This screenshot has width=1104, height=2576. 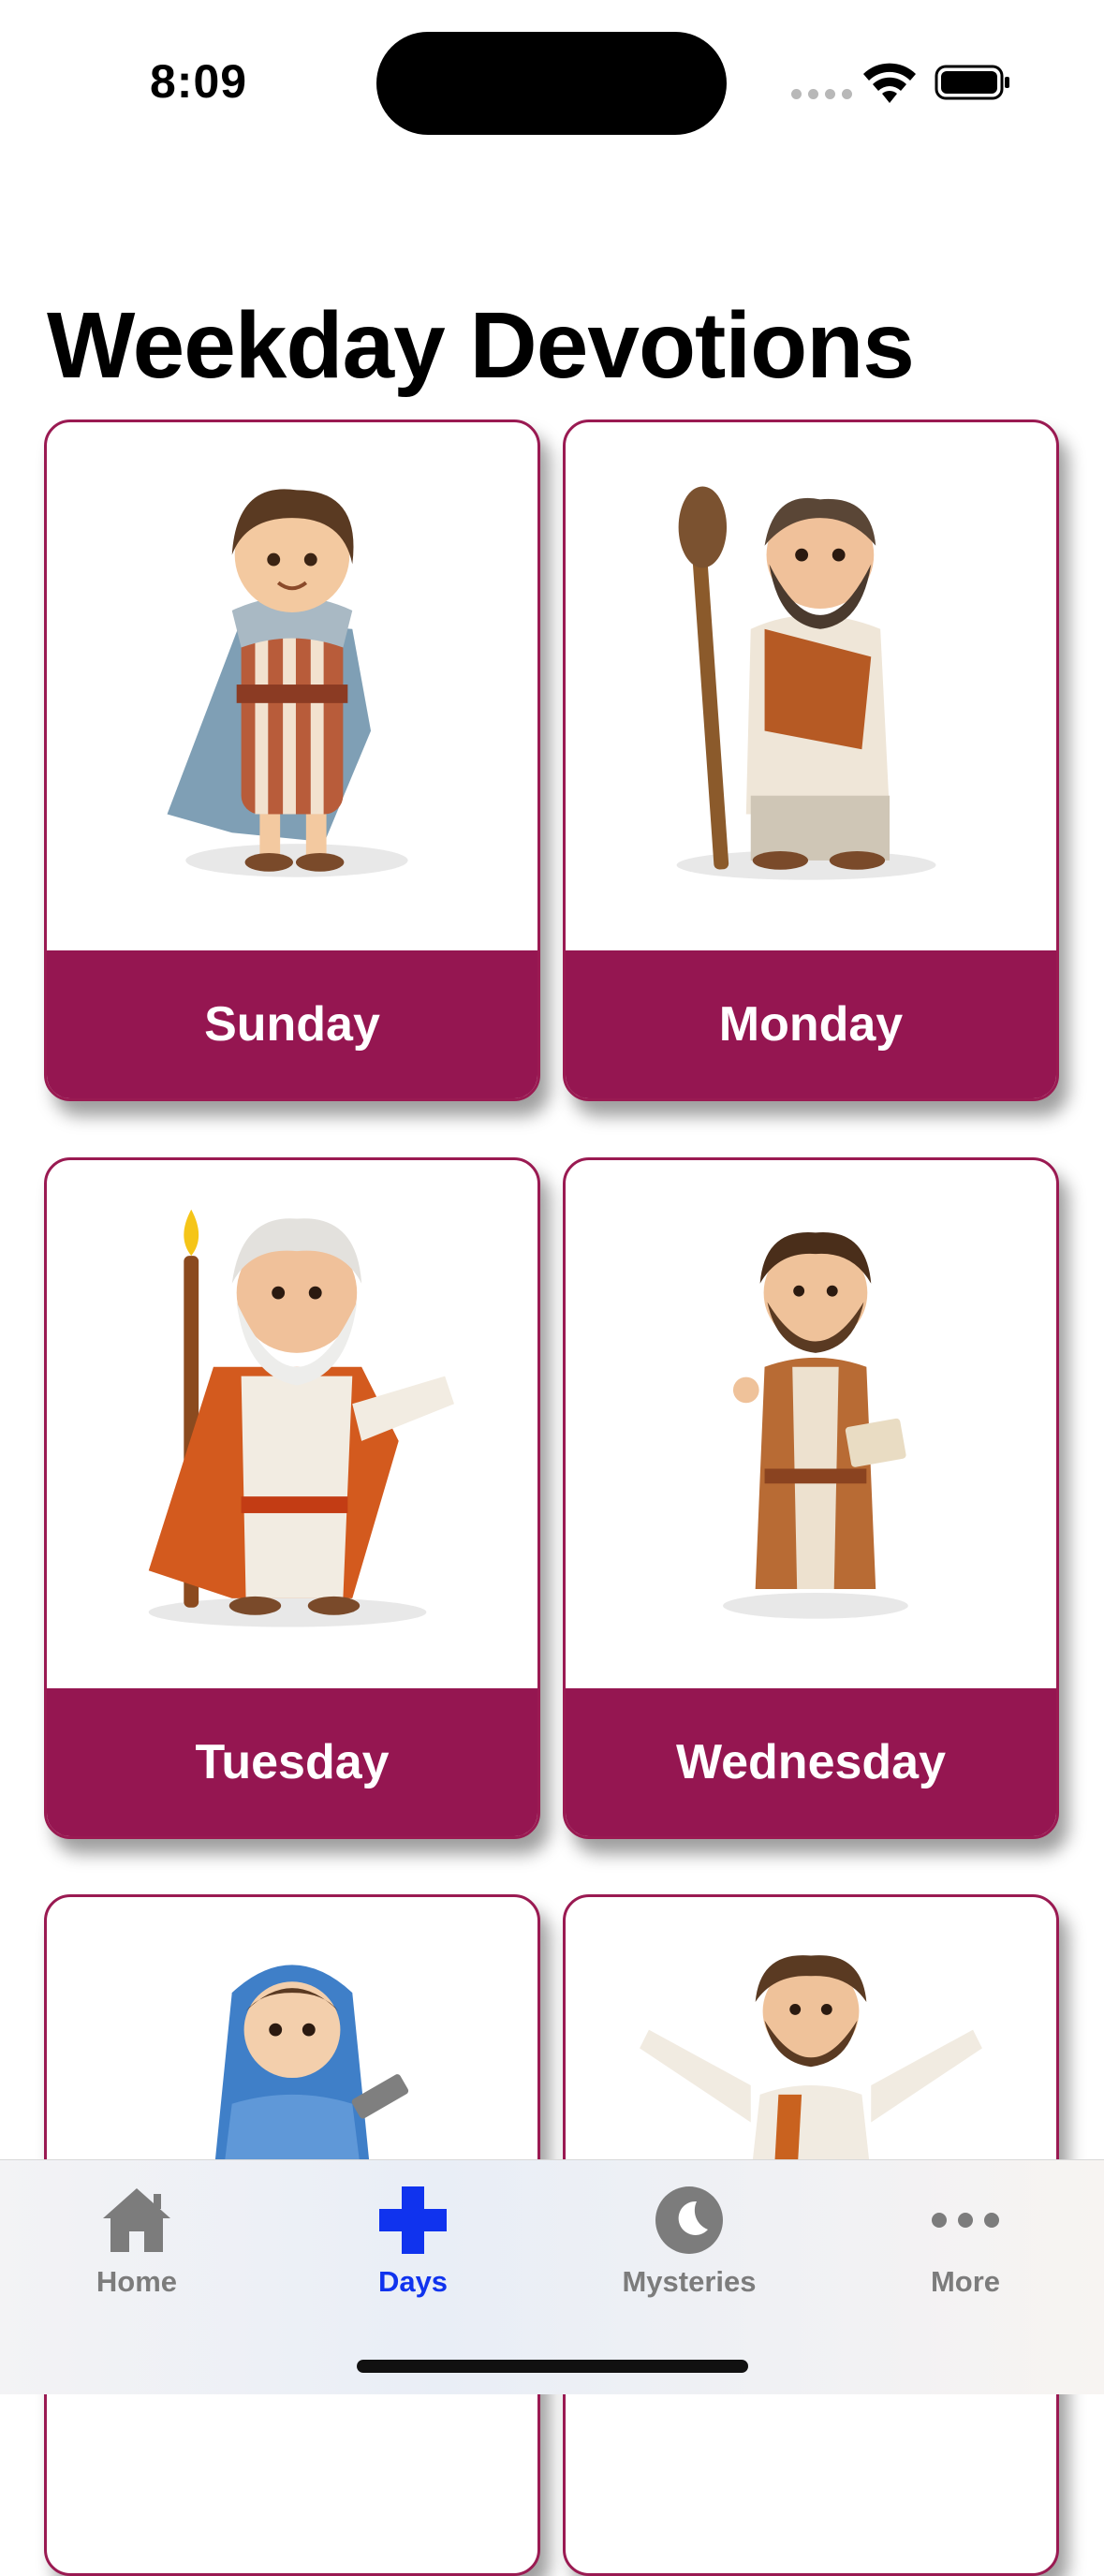 What do you see at coordinates (972, 82) in the screenshot?
I see `battery-icon` at bounding box center [972, 82].